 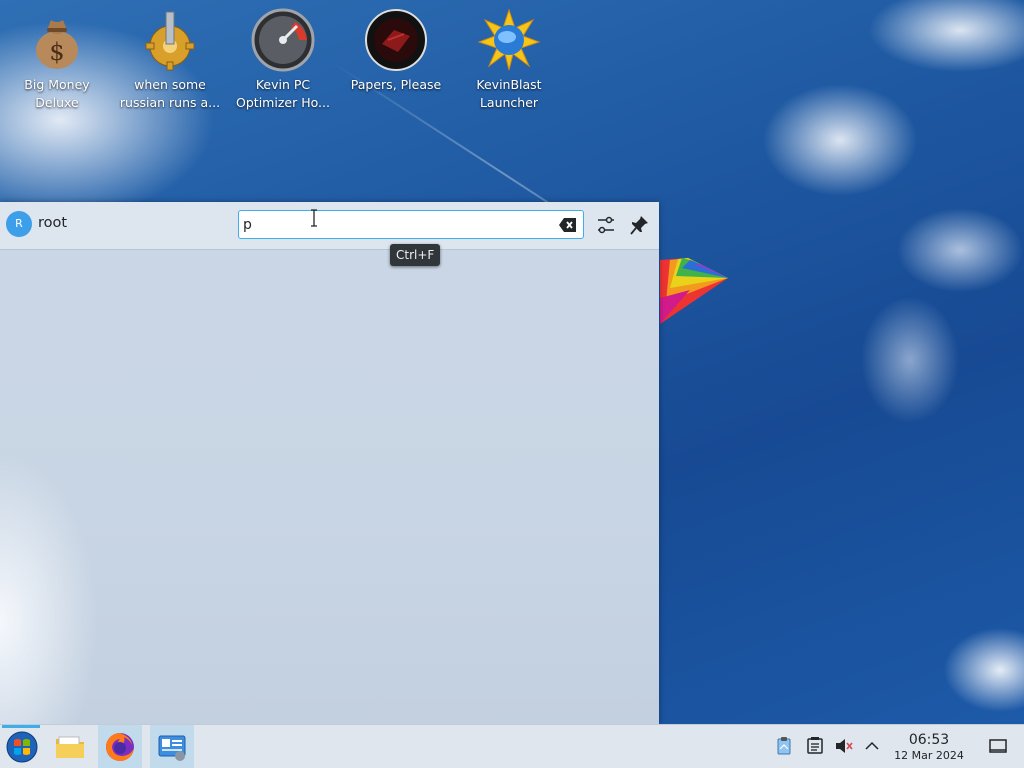 What do you see at coordinates (844, 746) in the screenshot?
I see `volume-muted-icon` at bounding box center [844, 746].